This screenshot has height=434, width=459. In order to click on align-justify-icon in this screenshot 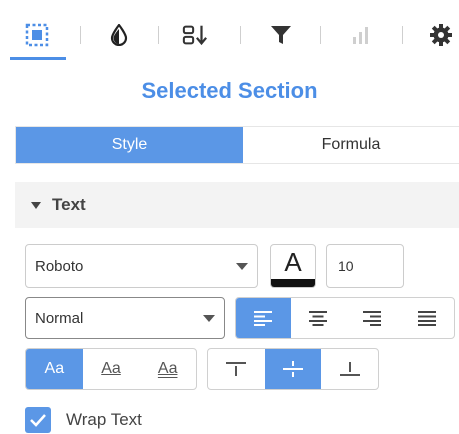, I will do `click(426, 318)`.